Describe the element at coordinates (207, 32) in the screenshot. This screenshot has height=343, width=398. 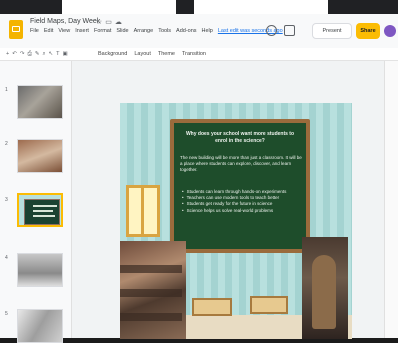
I see `menu-help: Help` at that location.